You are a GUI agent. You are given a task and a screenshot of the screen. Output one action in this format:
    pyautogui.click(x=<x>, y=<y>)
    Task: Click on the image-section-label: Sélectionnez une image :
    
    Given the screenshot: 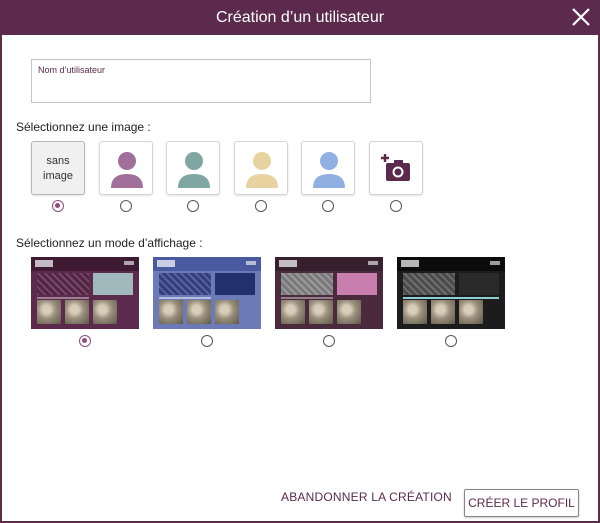 What is the action you would take?
    pyautogui.click(x=83, y=127)
    